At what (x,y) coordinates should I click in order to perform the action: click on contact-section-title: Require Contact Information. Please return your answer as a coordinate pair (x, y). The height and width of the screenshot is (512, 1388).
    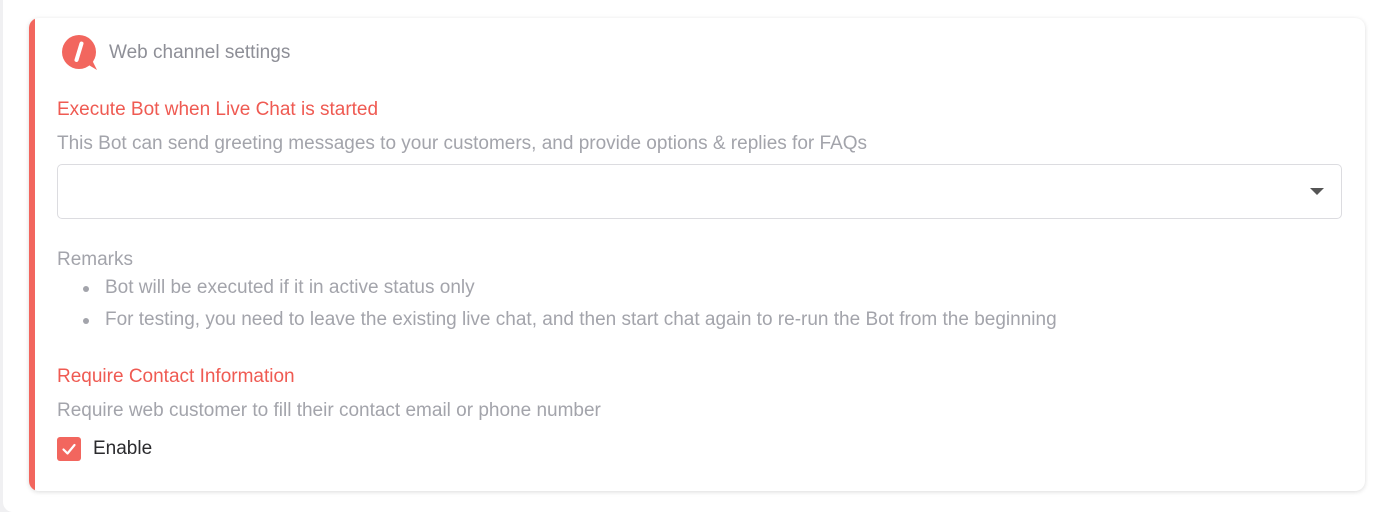
    Looking at the image, I should click on (176, 376).